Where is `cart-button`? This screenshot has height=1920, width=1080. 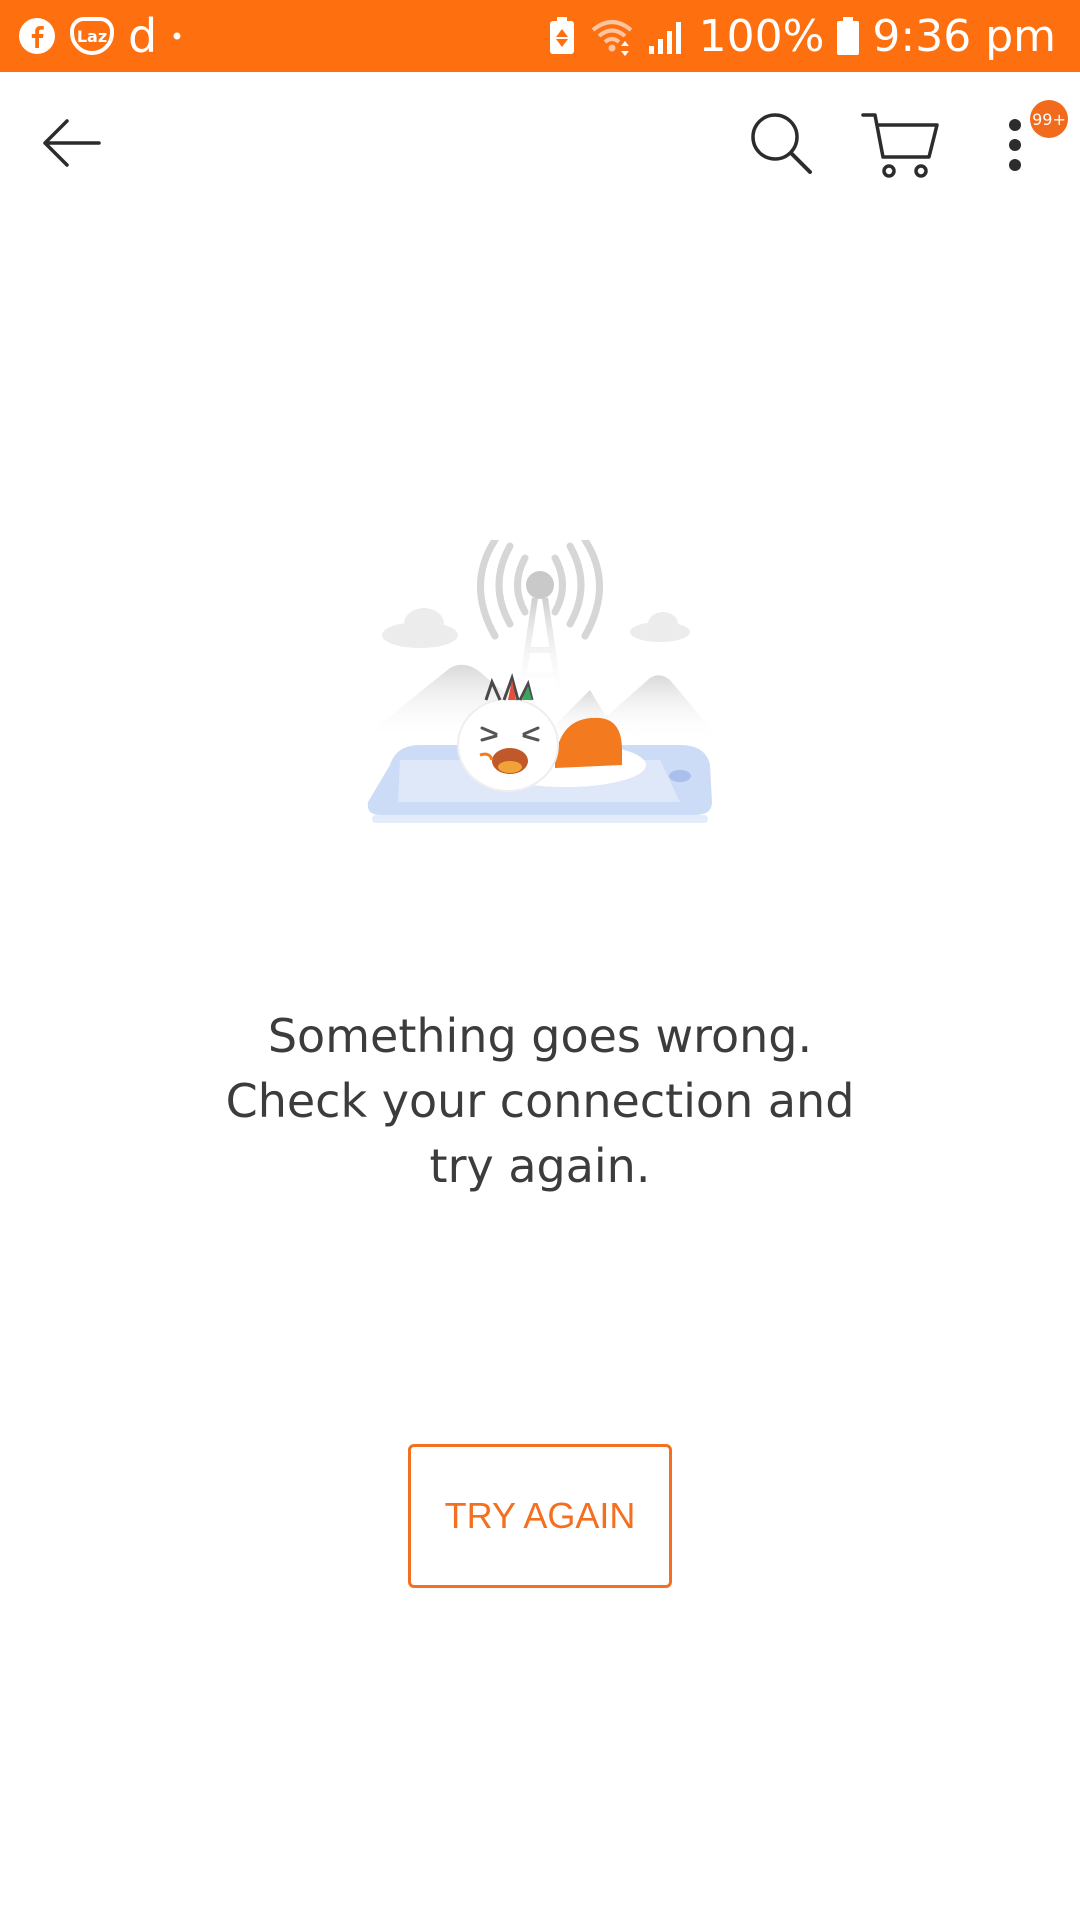 cart-button is located at coordinates (901, 145).